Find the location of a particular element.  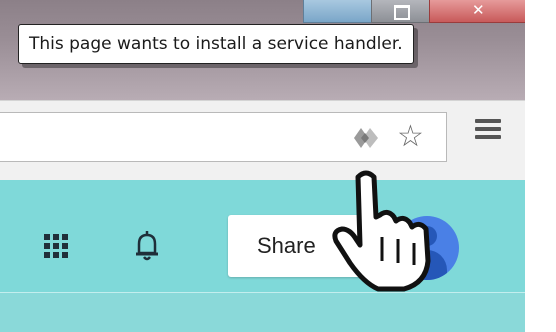

minimize-button is located at coordinates (338, 11).